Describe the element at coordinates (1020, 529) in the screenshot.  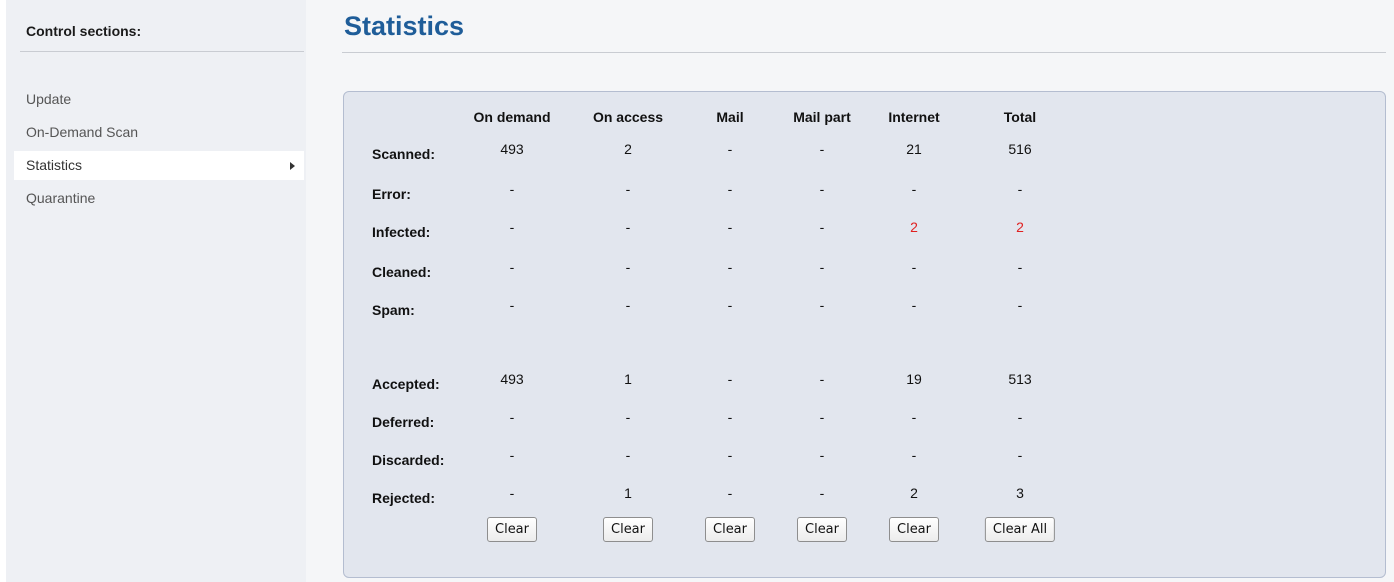
I see `clear-all-button: Clear All` at that location.